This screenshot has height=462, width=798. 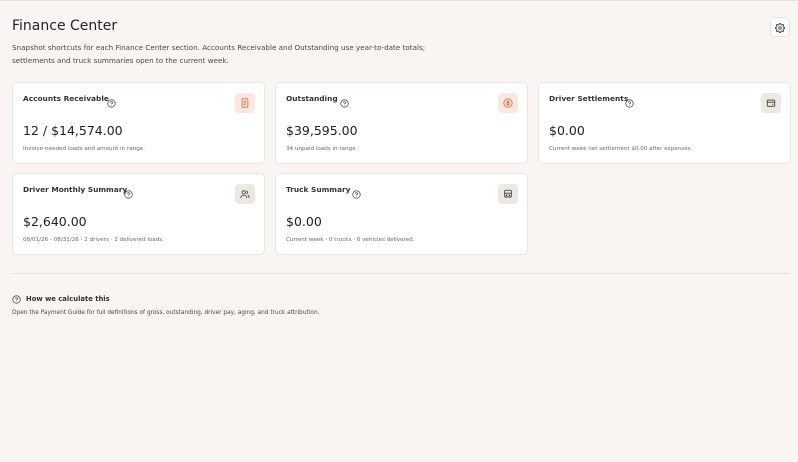 I want to click on card-value: $2,640.00, so click(x=55, y=221).